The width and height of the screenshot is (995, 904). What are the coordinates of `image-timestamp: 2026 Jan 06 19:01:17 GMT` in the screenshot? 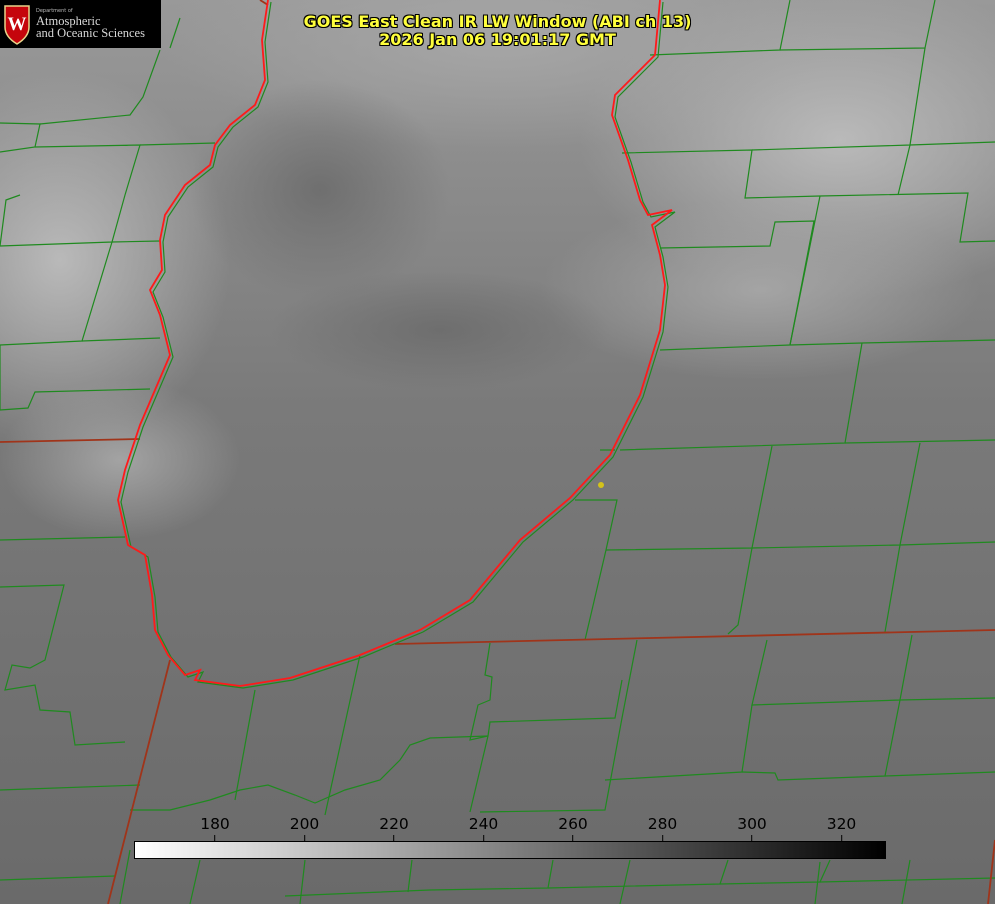 It's located at (497, 39).